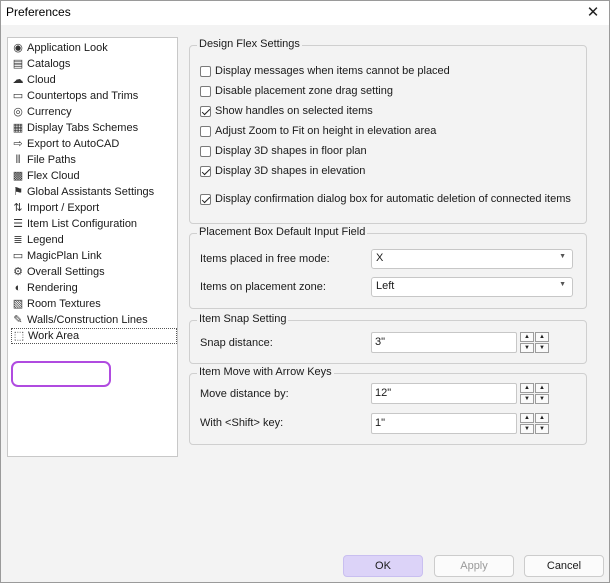  I want to click on shift-distance-input: 1", so click(444, 423).